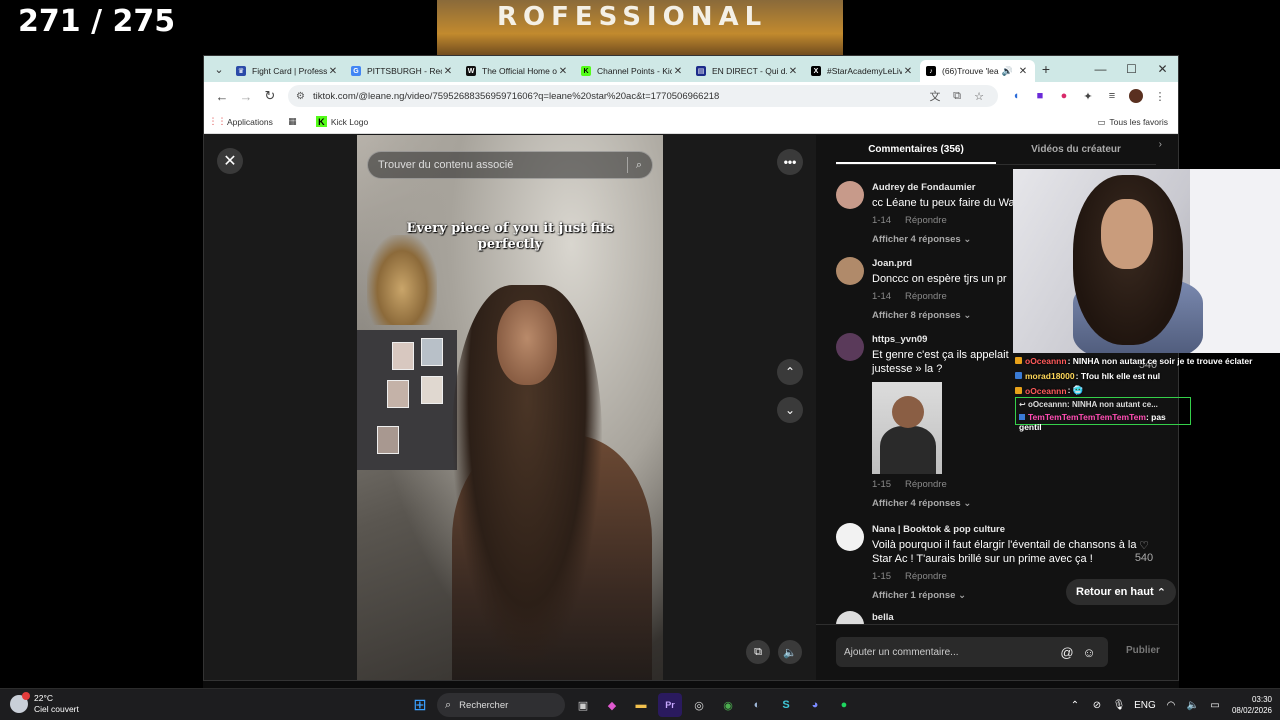 The height and width of the screenshot is (720, 1280). I want to click on taskbar-apps: ⊞ ⌕ Rechercher ▣ ◆ ▬ Pr ◎ ◉ ◐ S ◕ ●, so click(634, 705).